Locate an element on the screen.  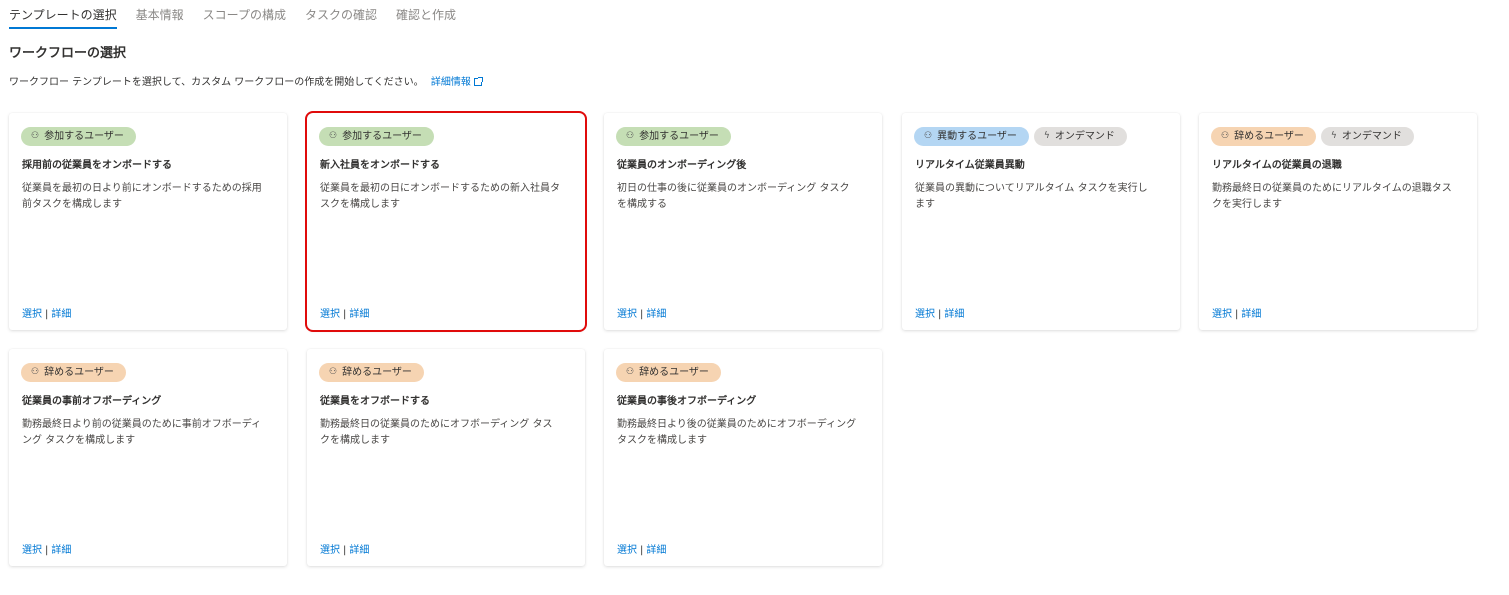
card-title: 採用前の従業員をオンボードする is located at coordinates (97, 165).